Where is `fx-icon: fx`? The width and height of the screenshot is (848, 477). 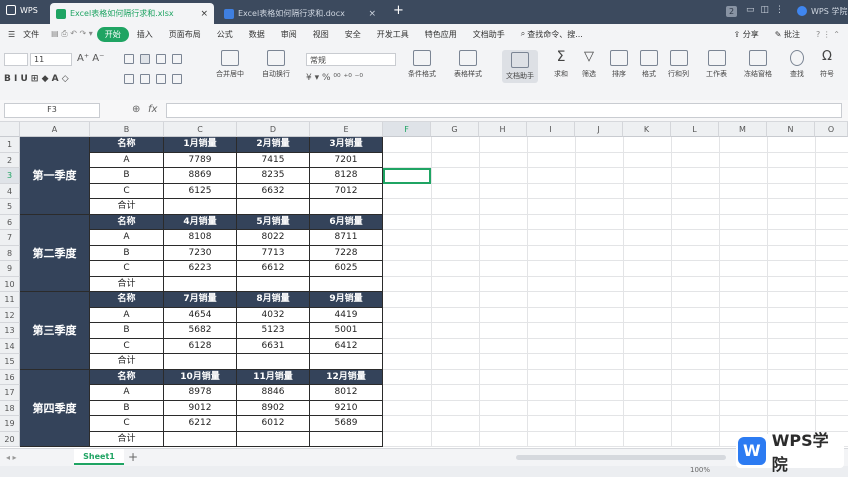 fx-icon: fx is located at coordinates (152, 109).